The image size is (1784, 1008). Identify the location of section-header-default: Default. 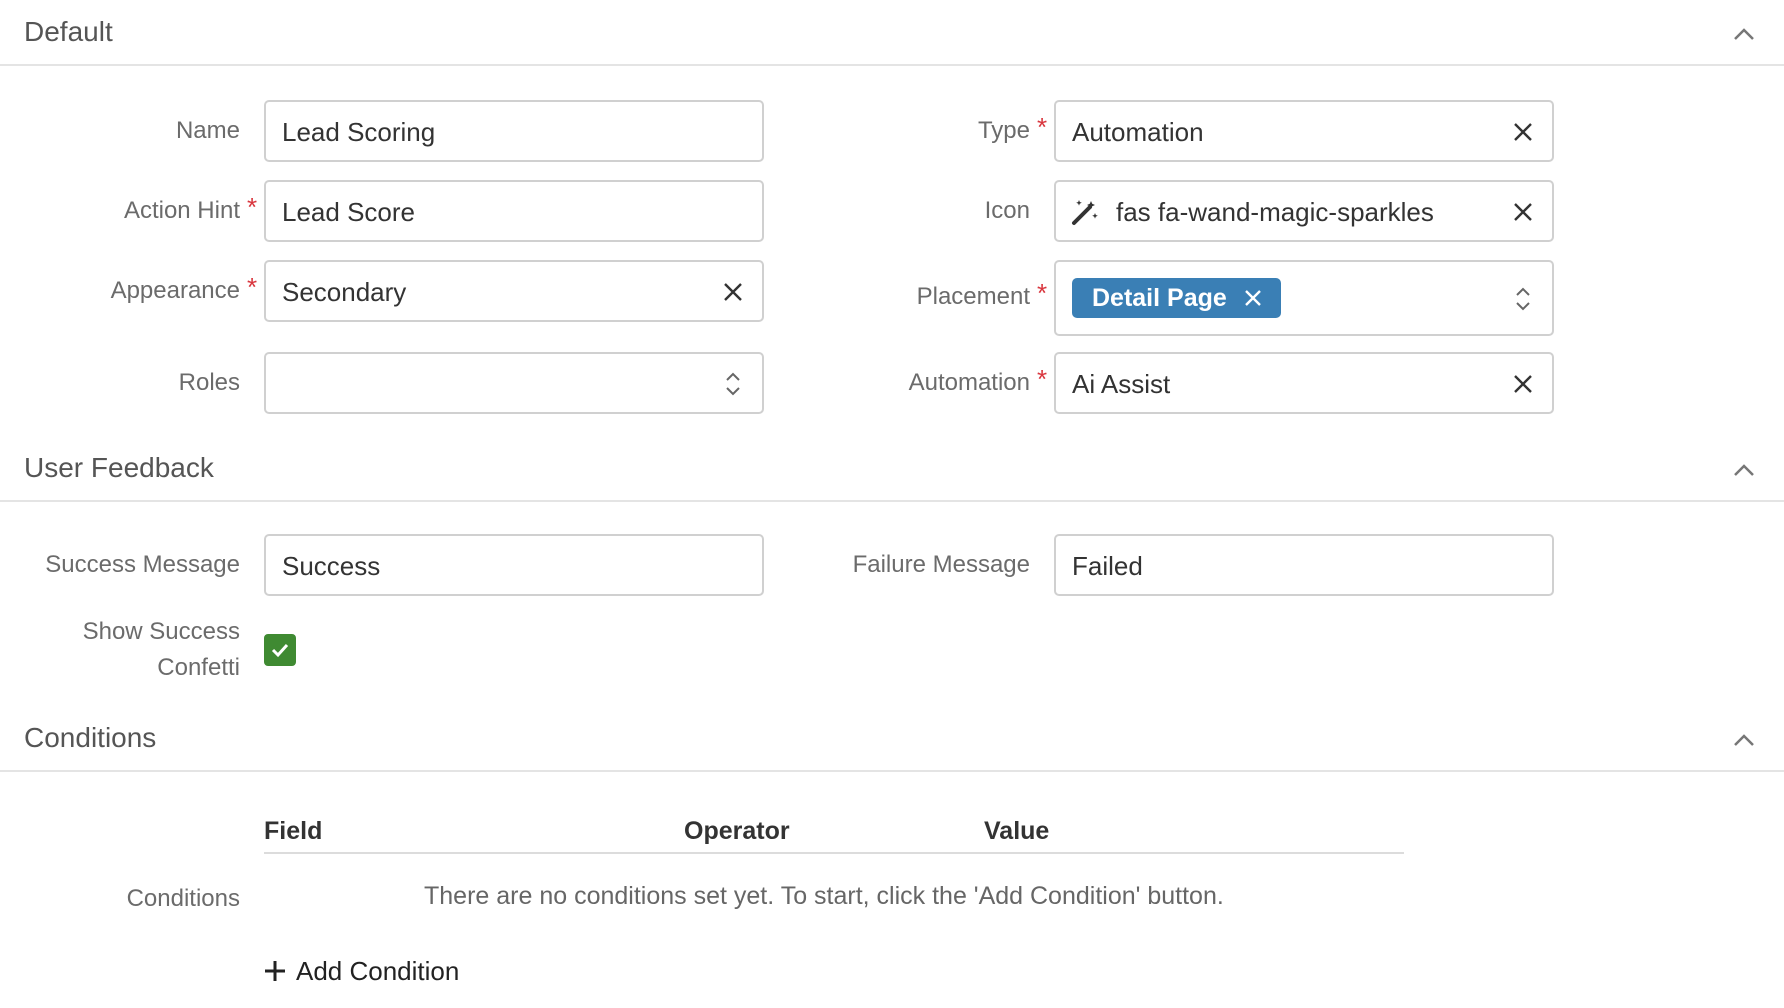
(892, 33).